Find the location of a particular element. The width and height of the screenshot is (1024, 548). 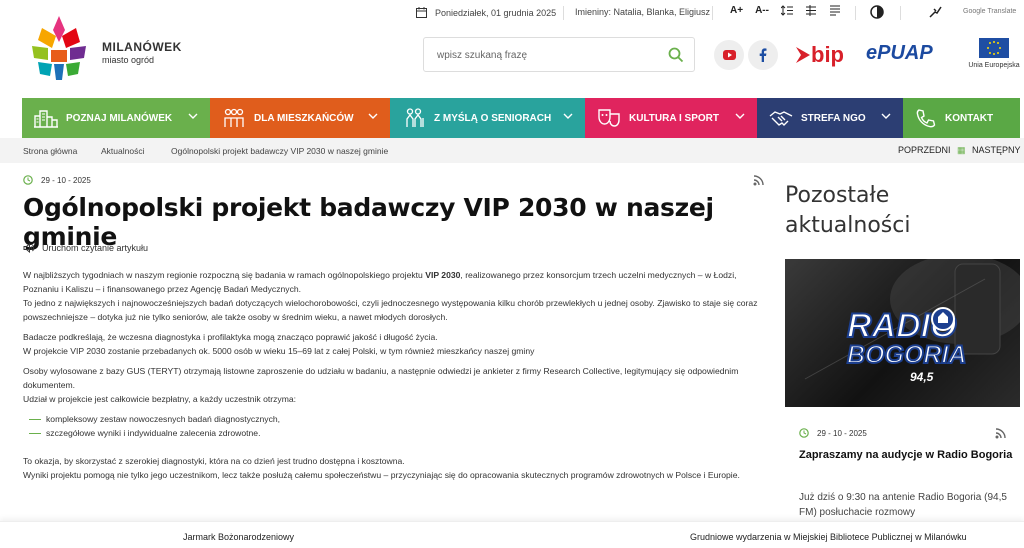

theatre-icon is located at coordinates (609, 118).